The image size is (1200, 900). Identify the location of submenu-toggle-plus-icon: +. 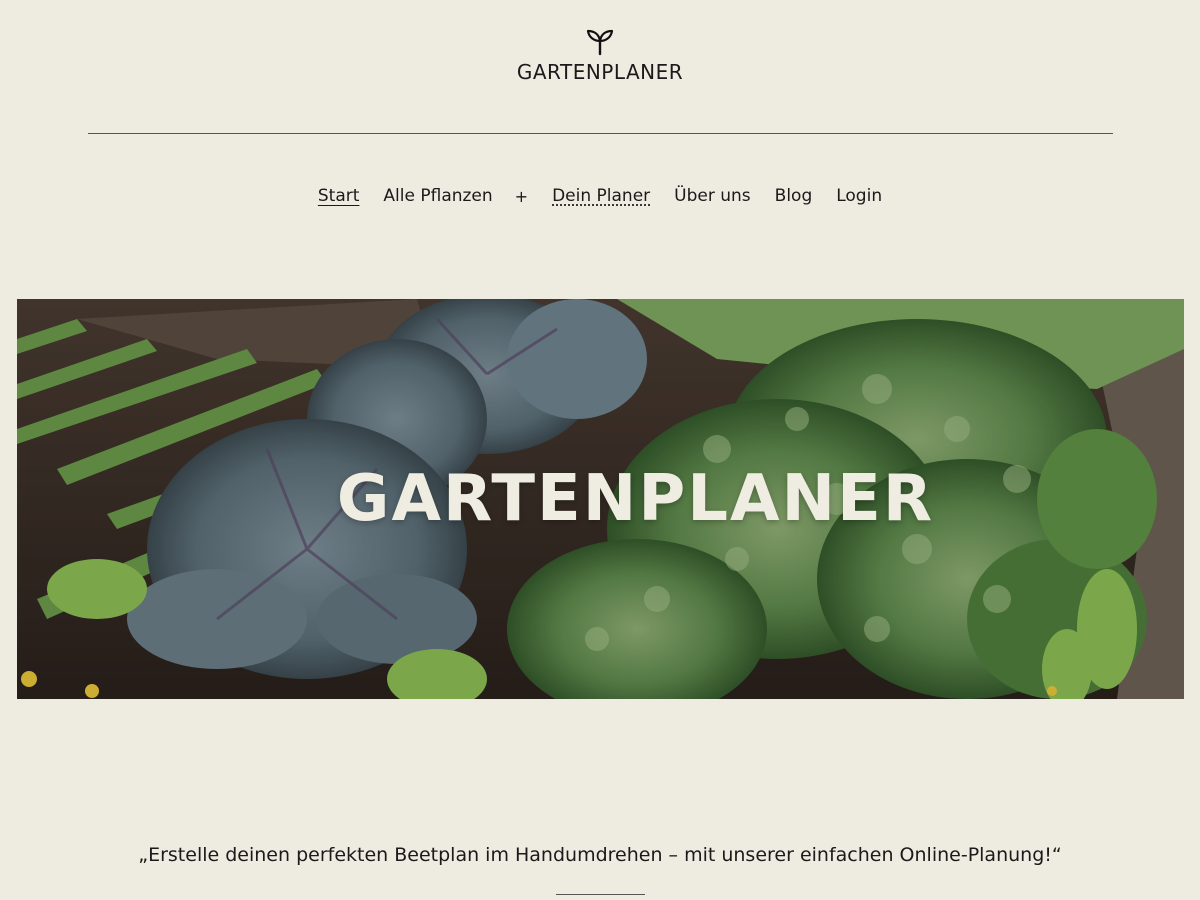
(521, 196).